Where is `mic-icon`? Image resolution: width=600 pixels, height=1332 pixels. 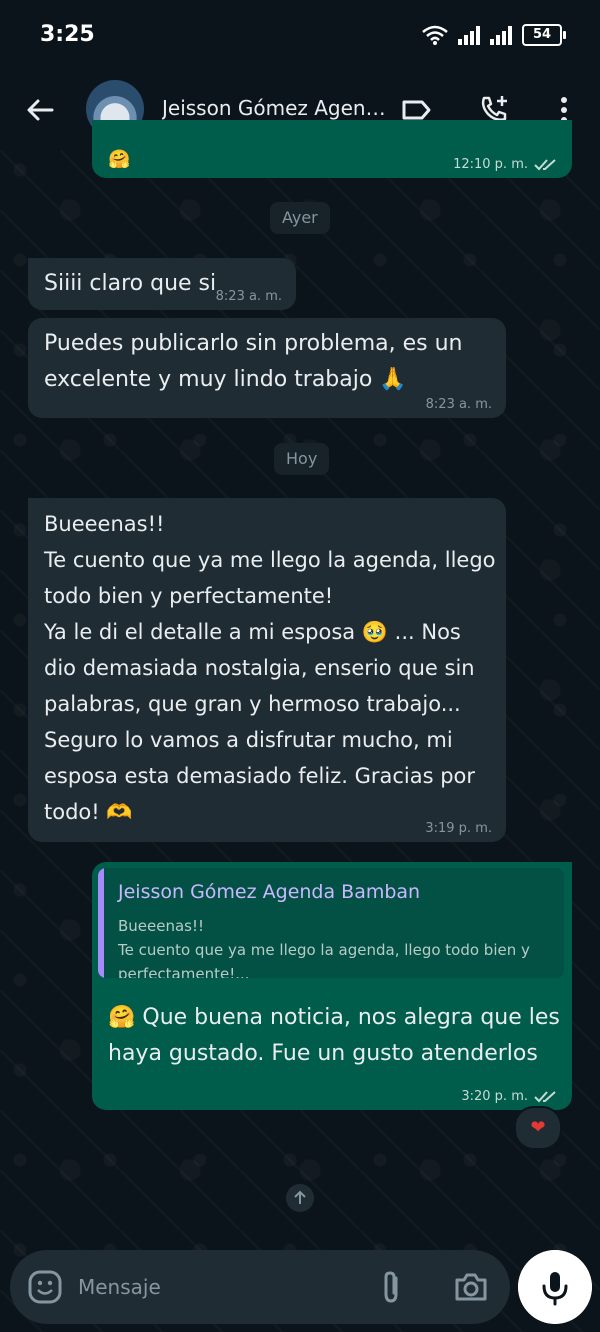
mic-icon is located at coordinates (555, 1287).